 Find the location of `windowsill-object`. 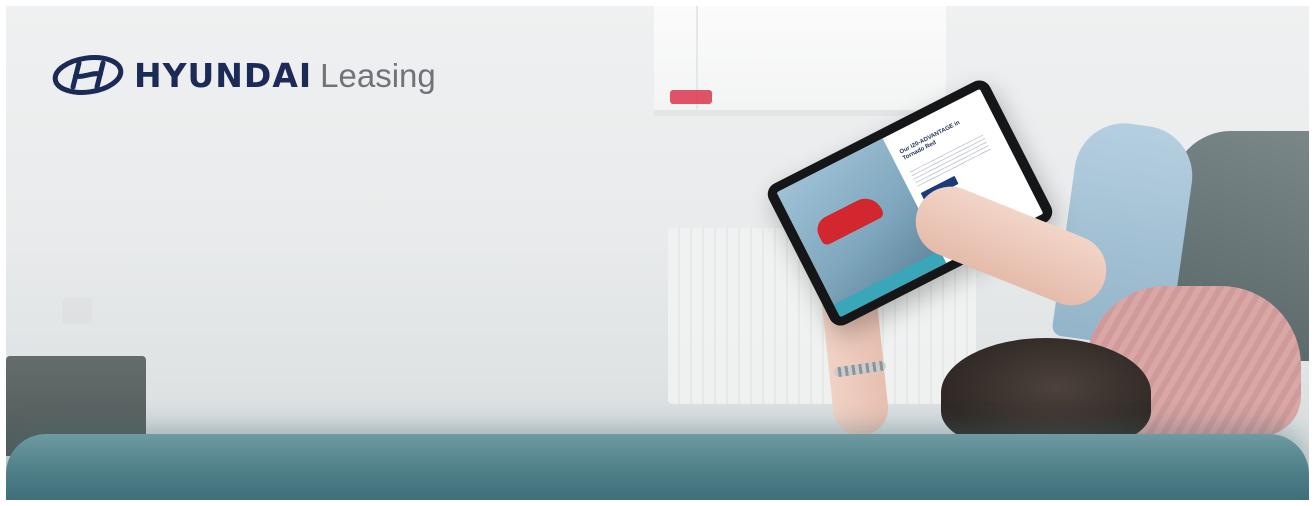

windowsill-object is located at coordinates (691, 97).